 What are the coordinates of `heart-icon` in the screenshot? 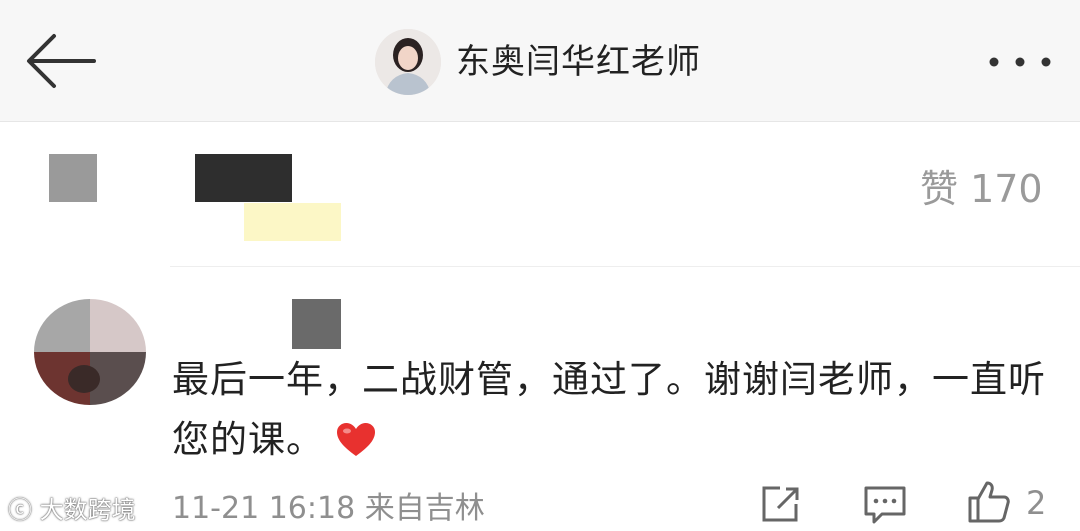 It's located at (356, 439).